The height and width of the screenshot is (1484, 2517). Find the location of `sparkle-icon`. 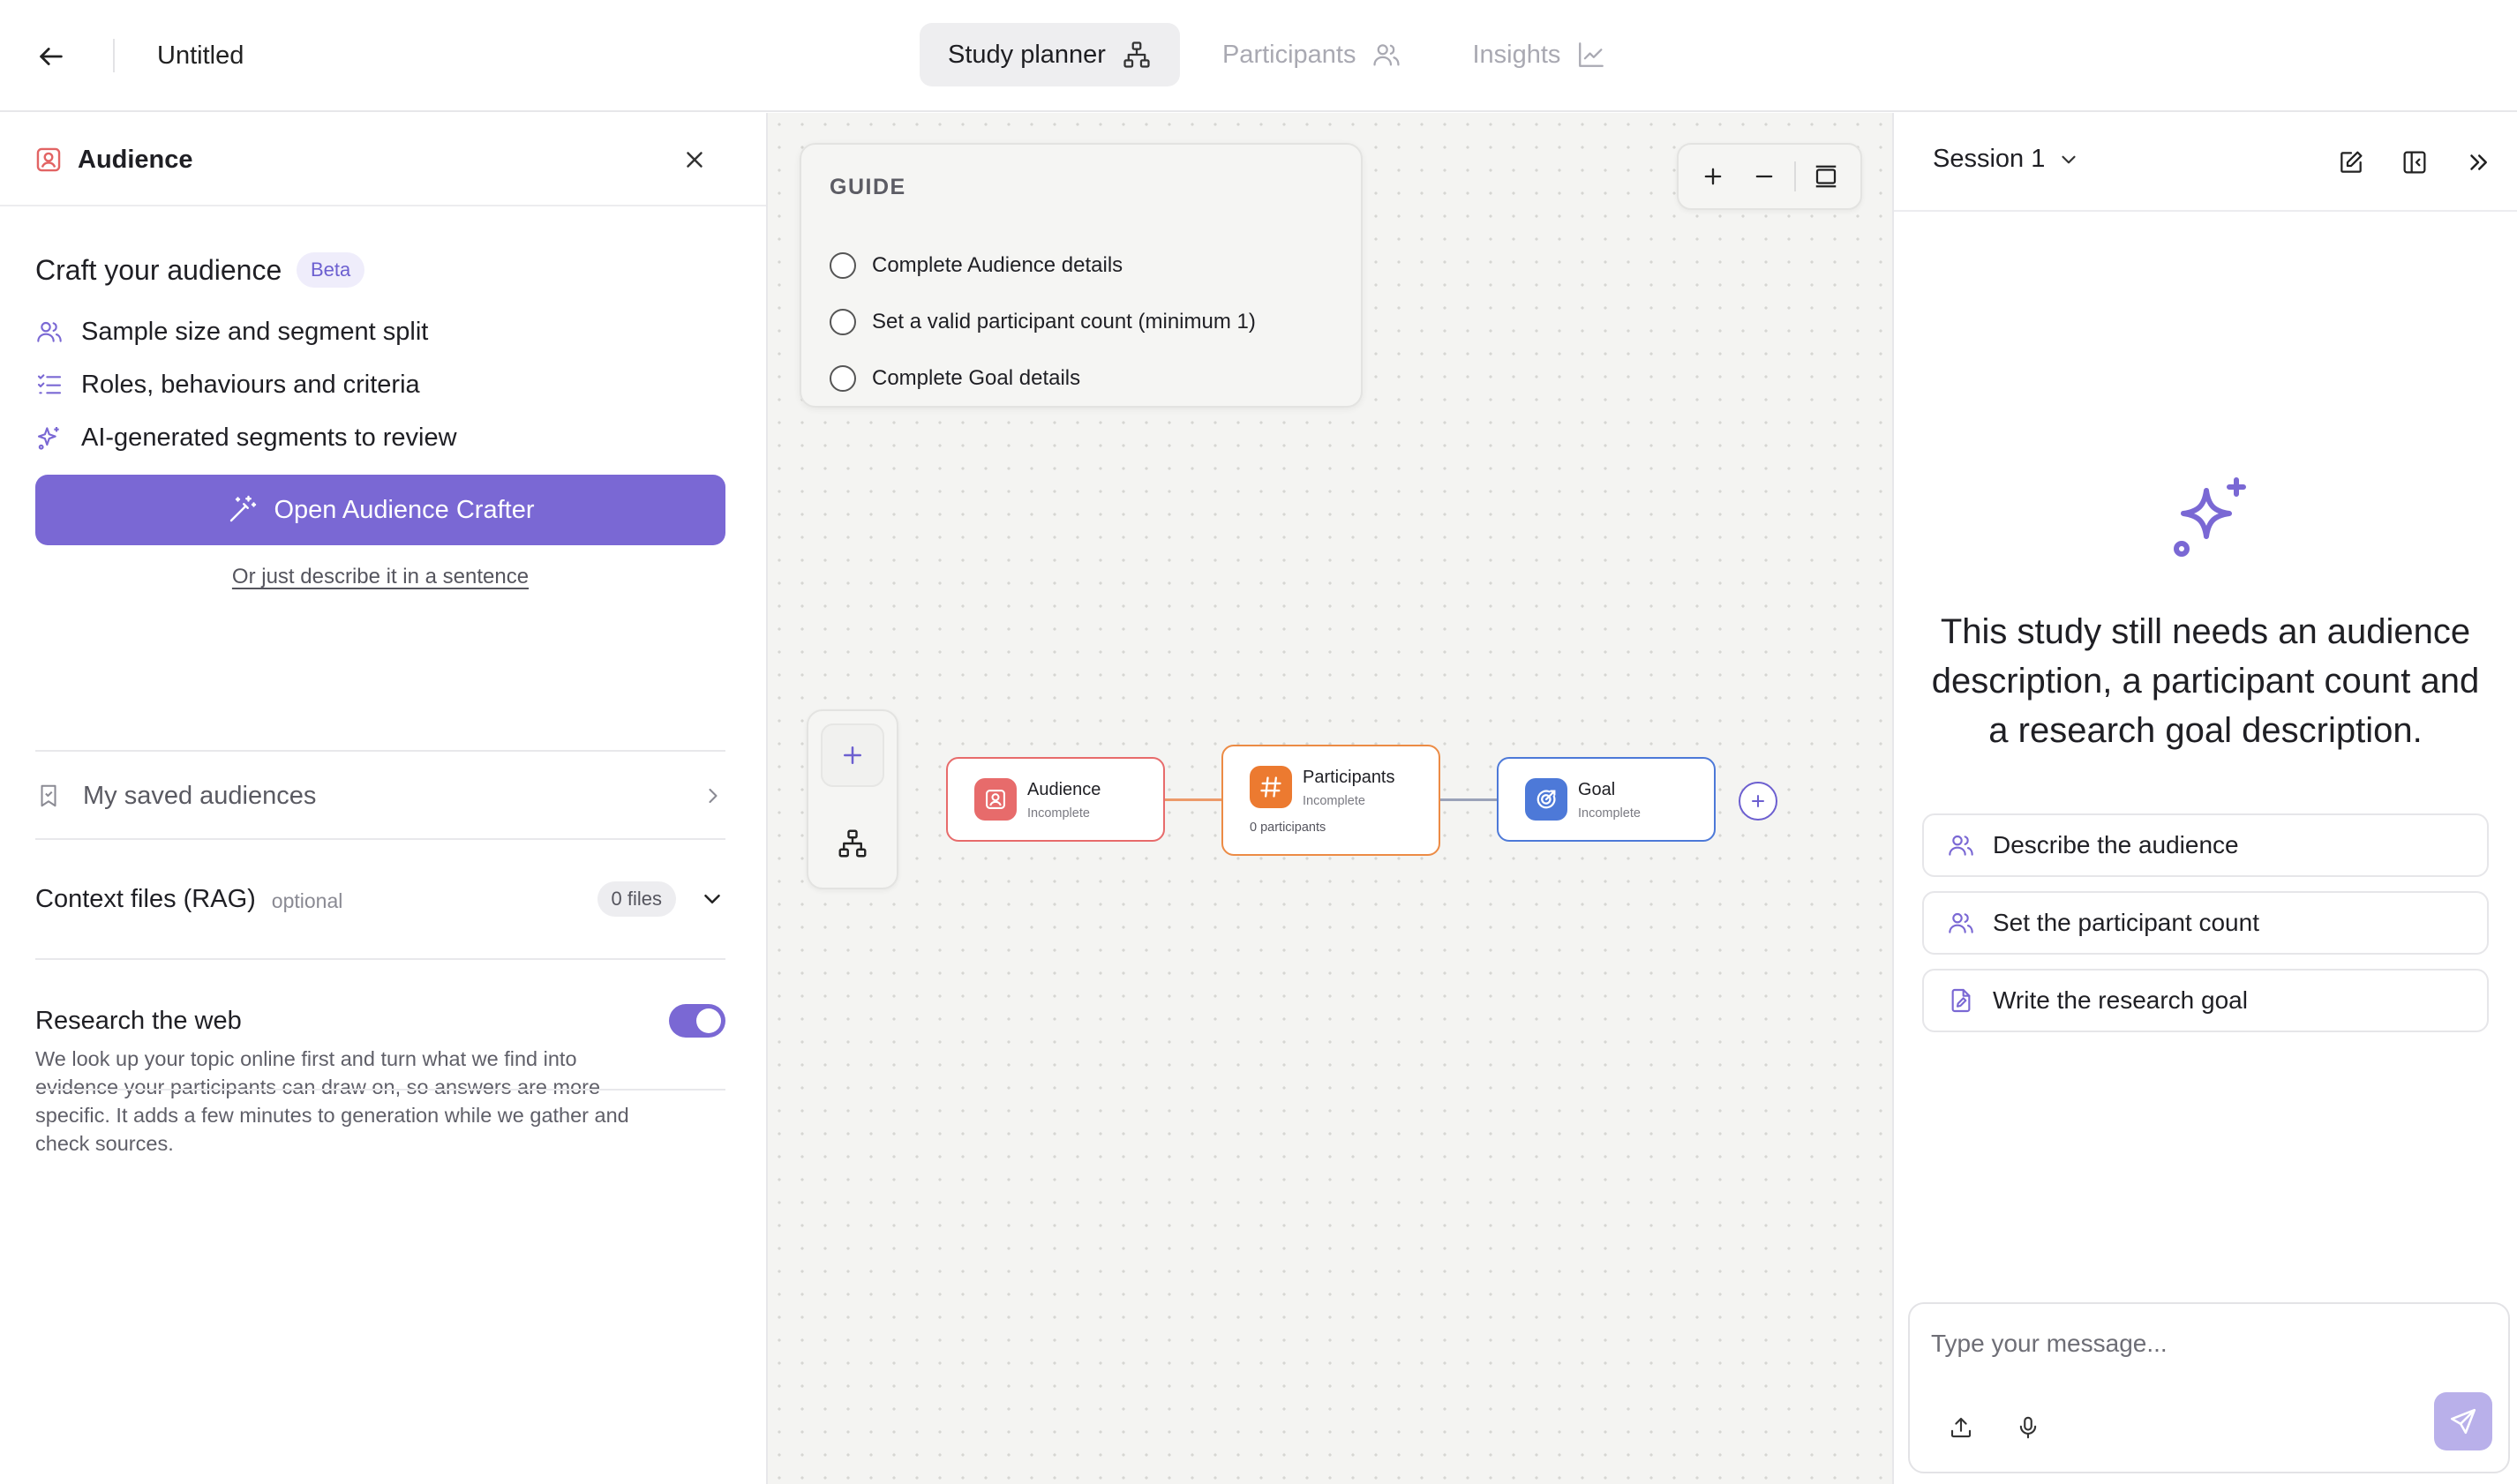

sparkle-icon is located at coordinates (2210, 517).